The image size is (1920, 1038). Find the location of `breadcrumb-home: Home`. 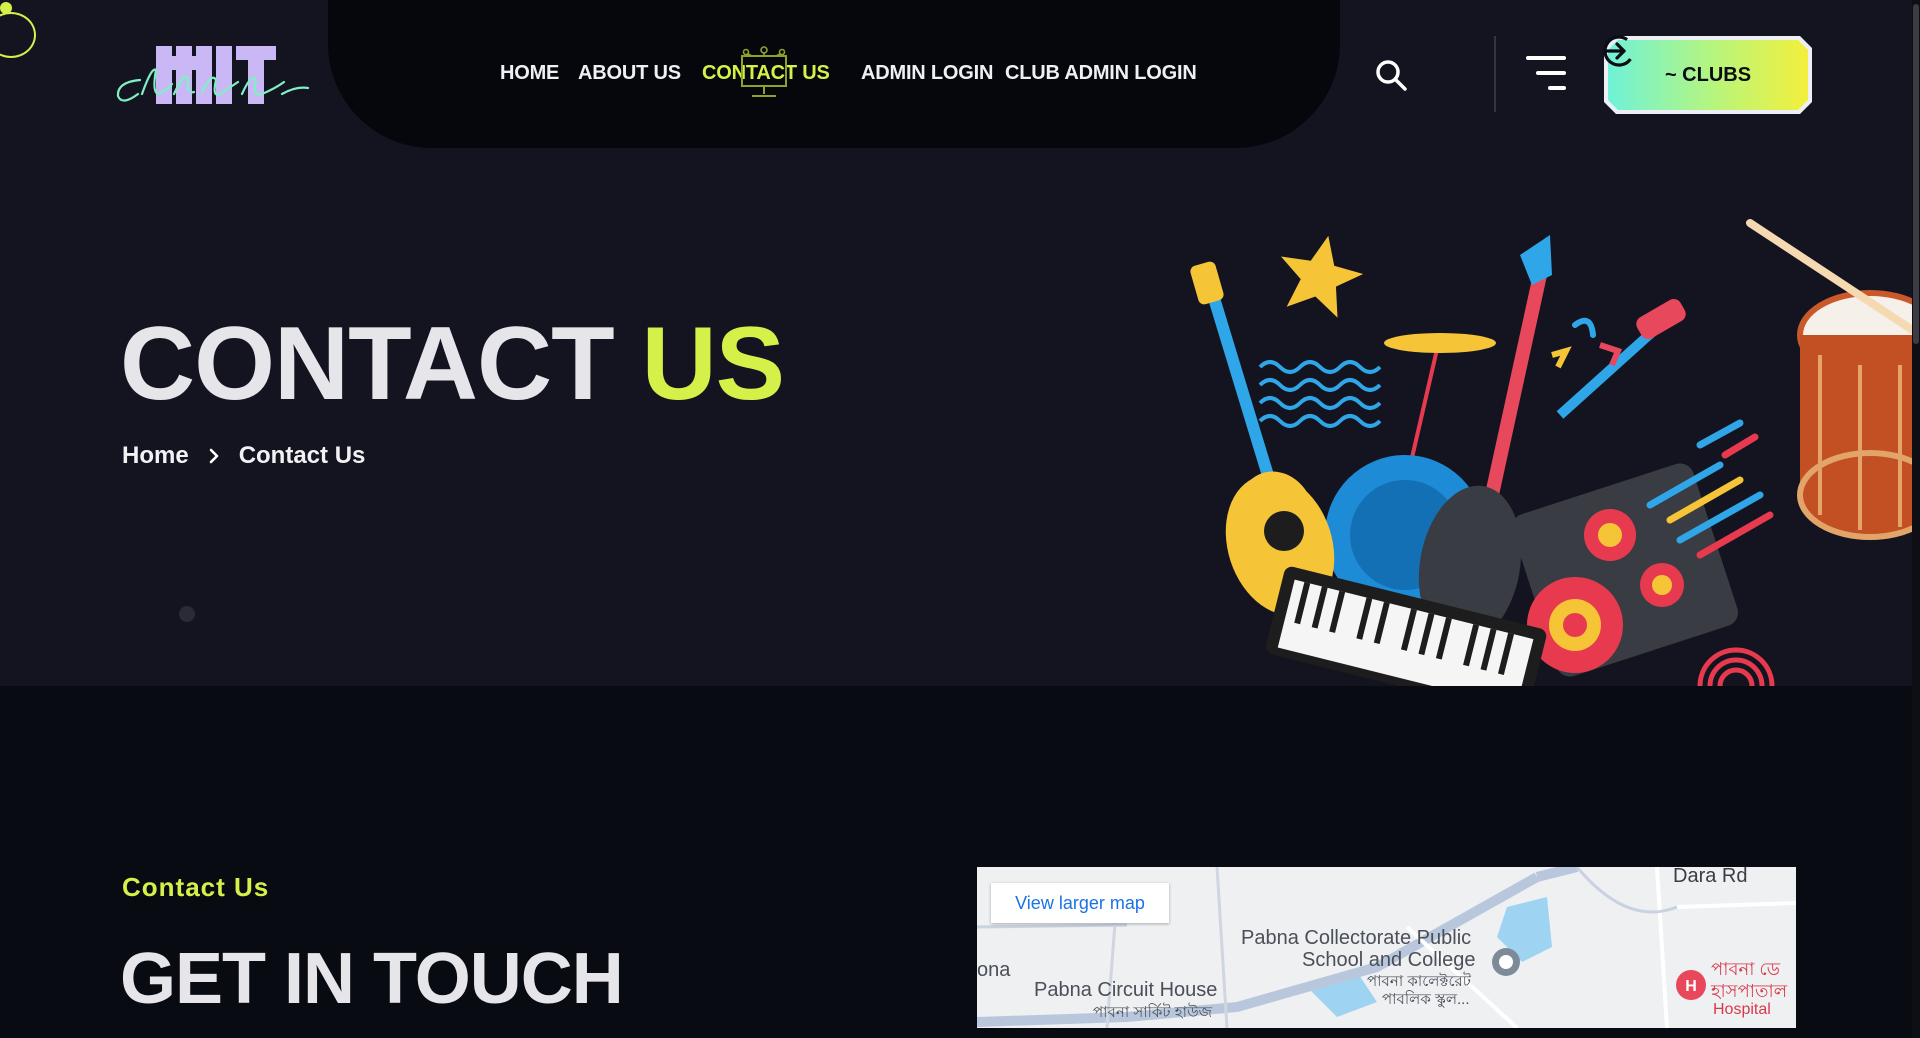

breadcrumb-home: Home is located at coordinates (155, 456).